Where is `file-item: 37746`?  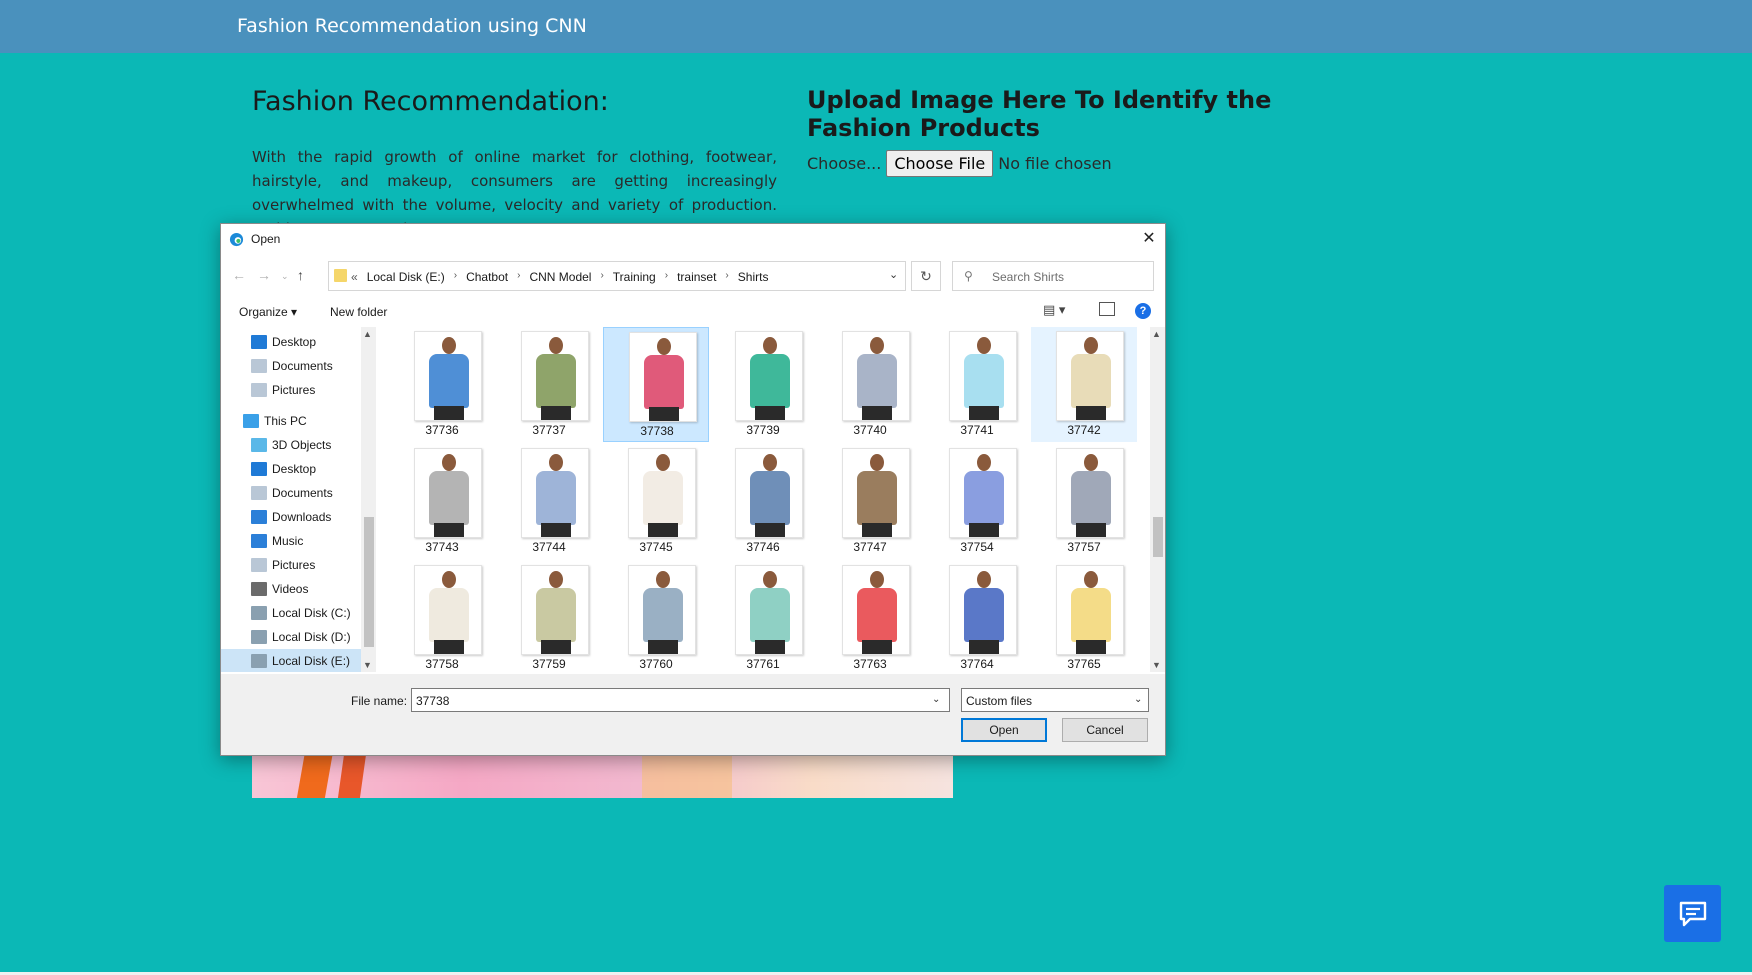
file-item: 37746 is located at coordinates (763, 501).